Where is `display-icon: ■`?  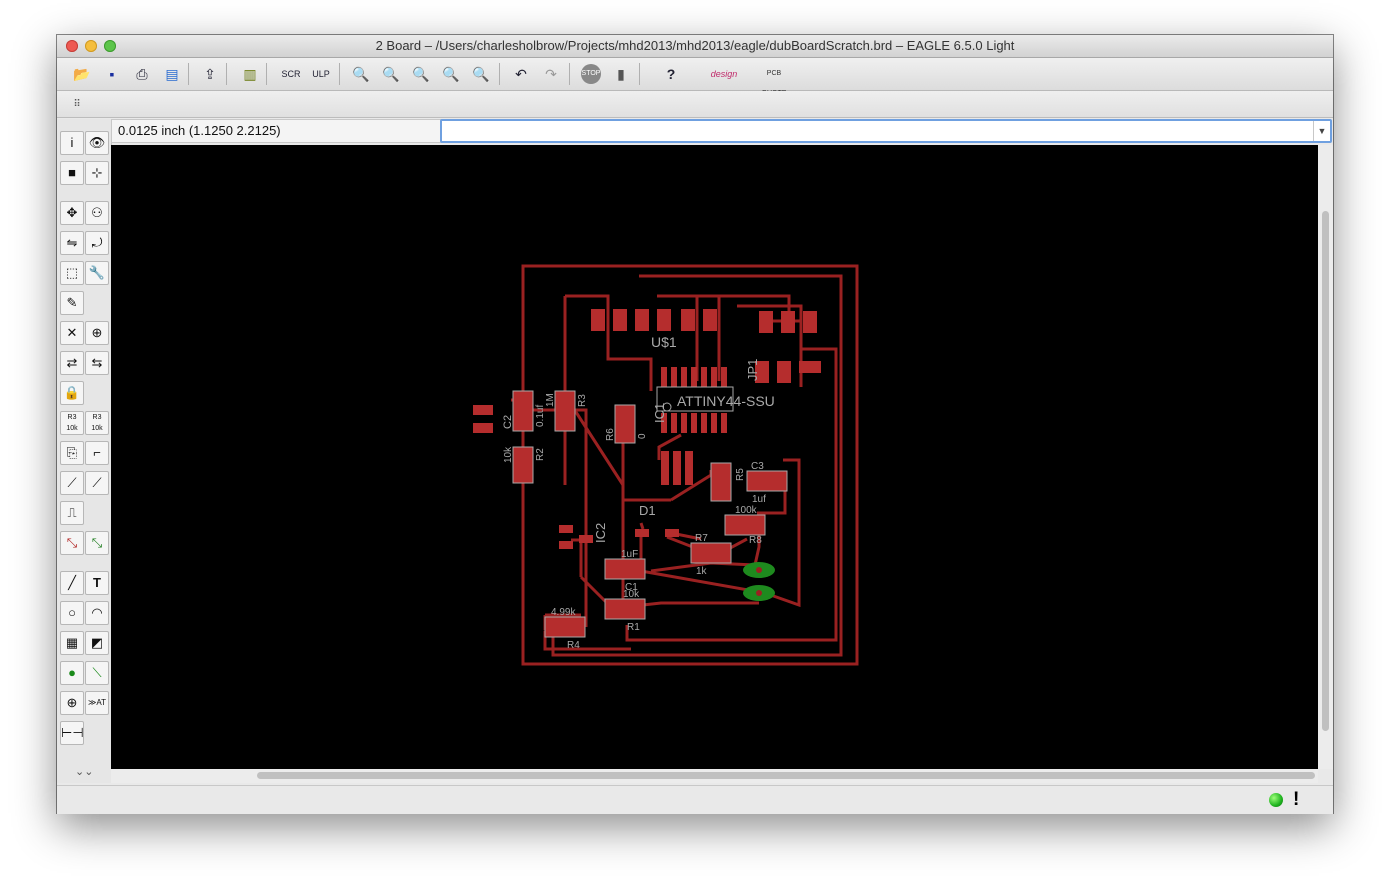
display-icon: ■ is located at coordinates (72, 173).